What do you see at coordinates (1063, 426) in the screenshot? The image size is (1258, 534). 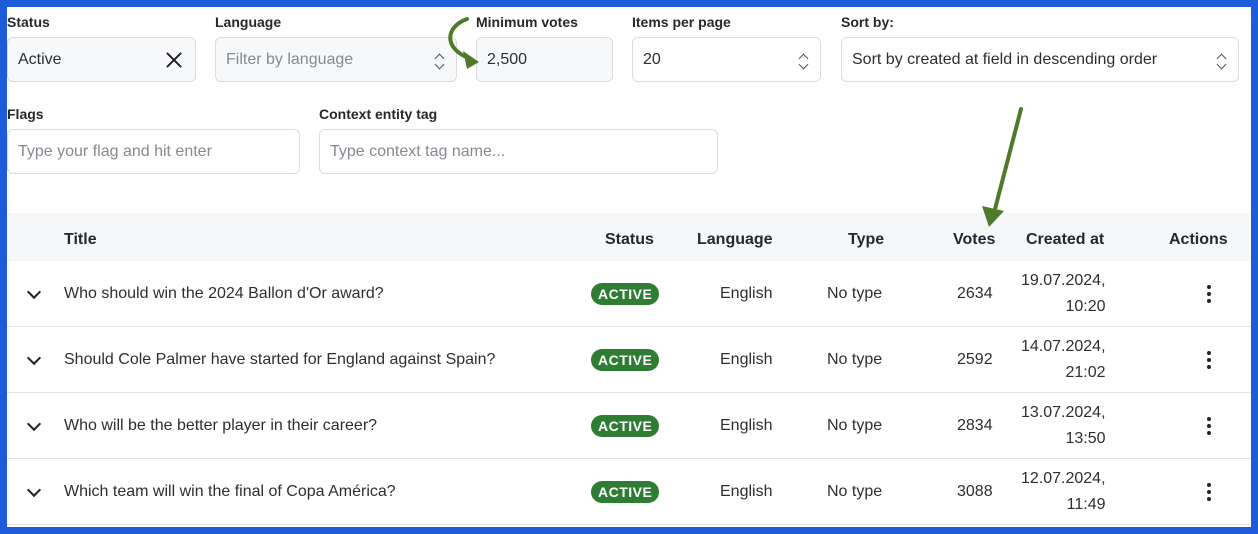 I see `row-created-at: 13.07.2024, 13:50` at bounding box center [1063, 426].